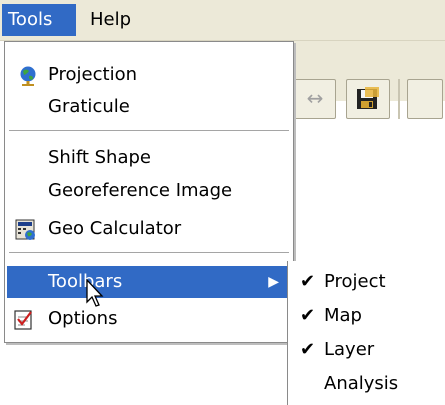 The height and width of the screenshot is (405, 445). I want to click on pan-arrows-button: ↔, so click(315, 99).